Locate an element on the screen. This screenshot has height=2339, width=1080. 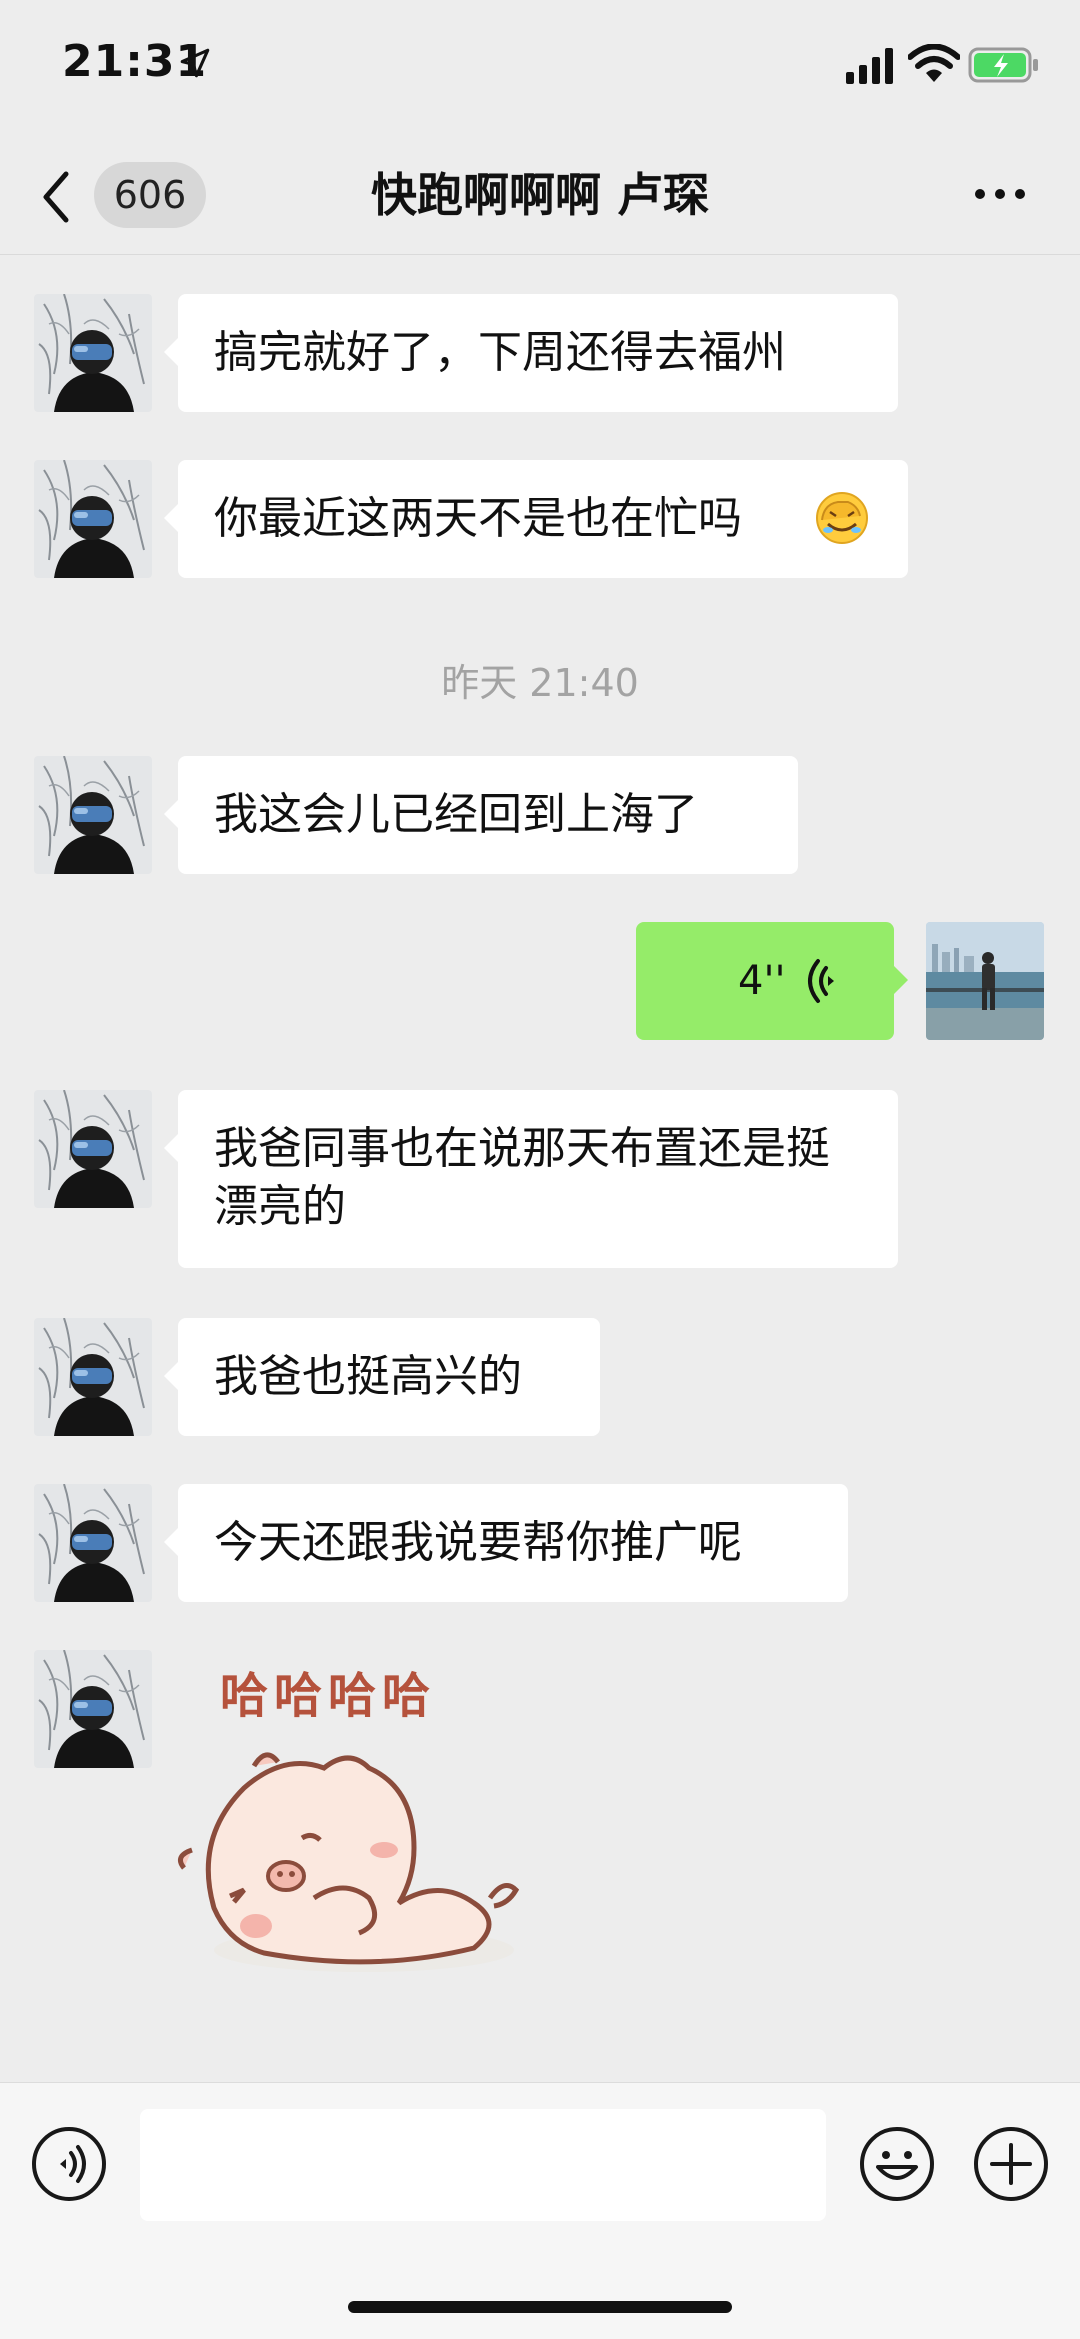
message-bubble: 你最近这两天不是也在忙吗 is located at coordinates (536, 519).